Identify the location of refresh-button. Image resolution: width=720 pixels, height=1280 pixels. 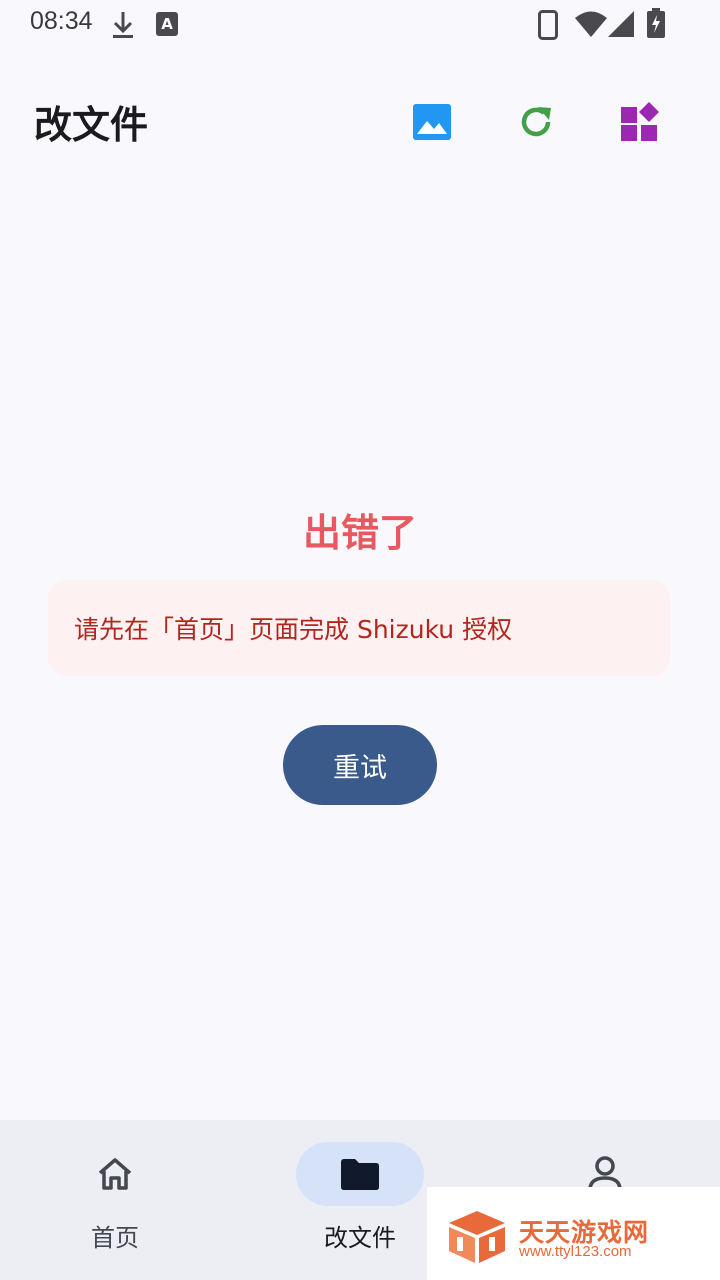
(536, 122).